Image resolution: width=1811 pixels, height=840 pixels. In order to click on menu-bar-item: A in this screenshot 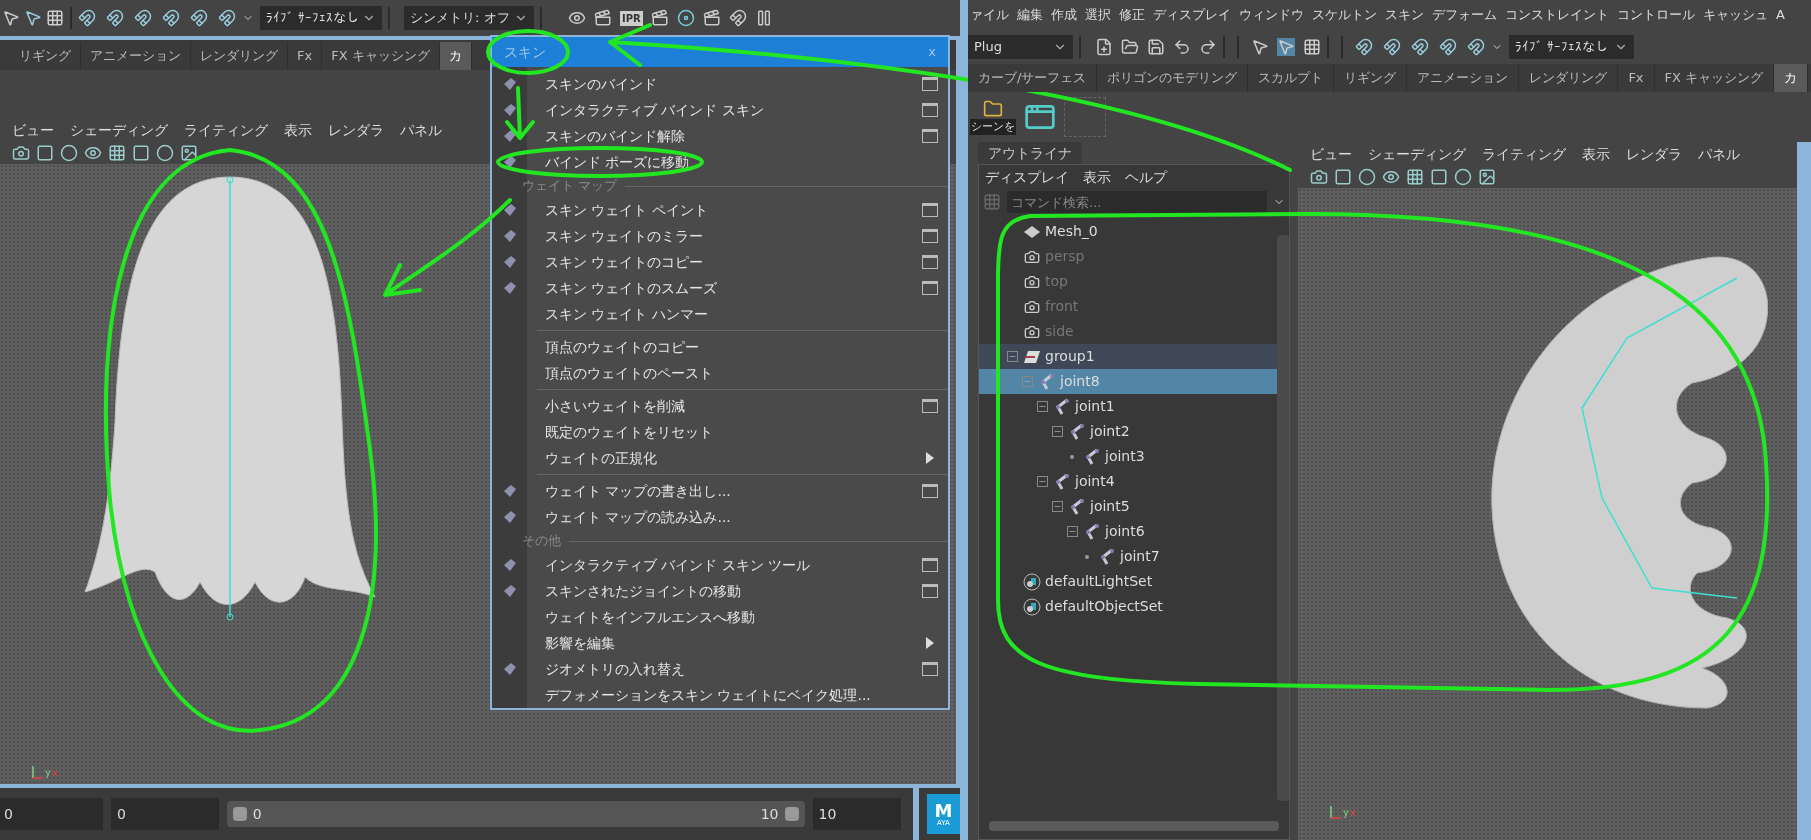, I will do `click(1780, 15)`.